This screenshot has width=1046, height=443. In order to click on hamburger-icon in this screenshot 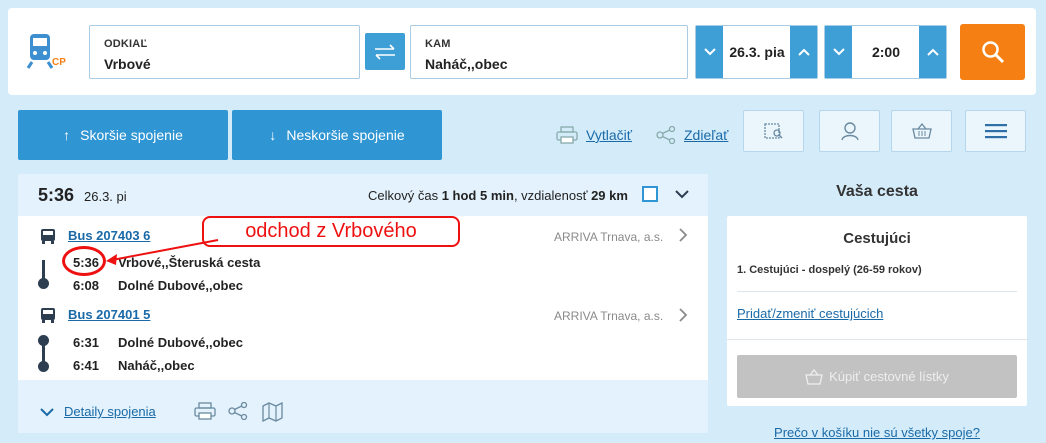, I will do `click(995, 131)`.